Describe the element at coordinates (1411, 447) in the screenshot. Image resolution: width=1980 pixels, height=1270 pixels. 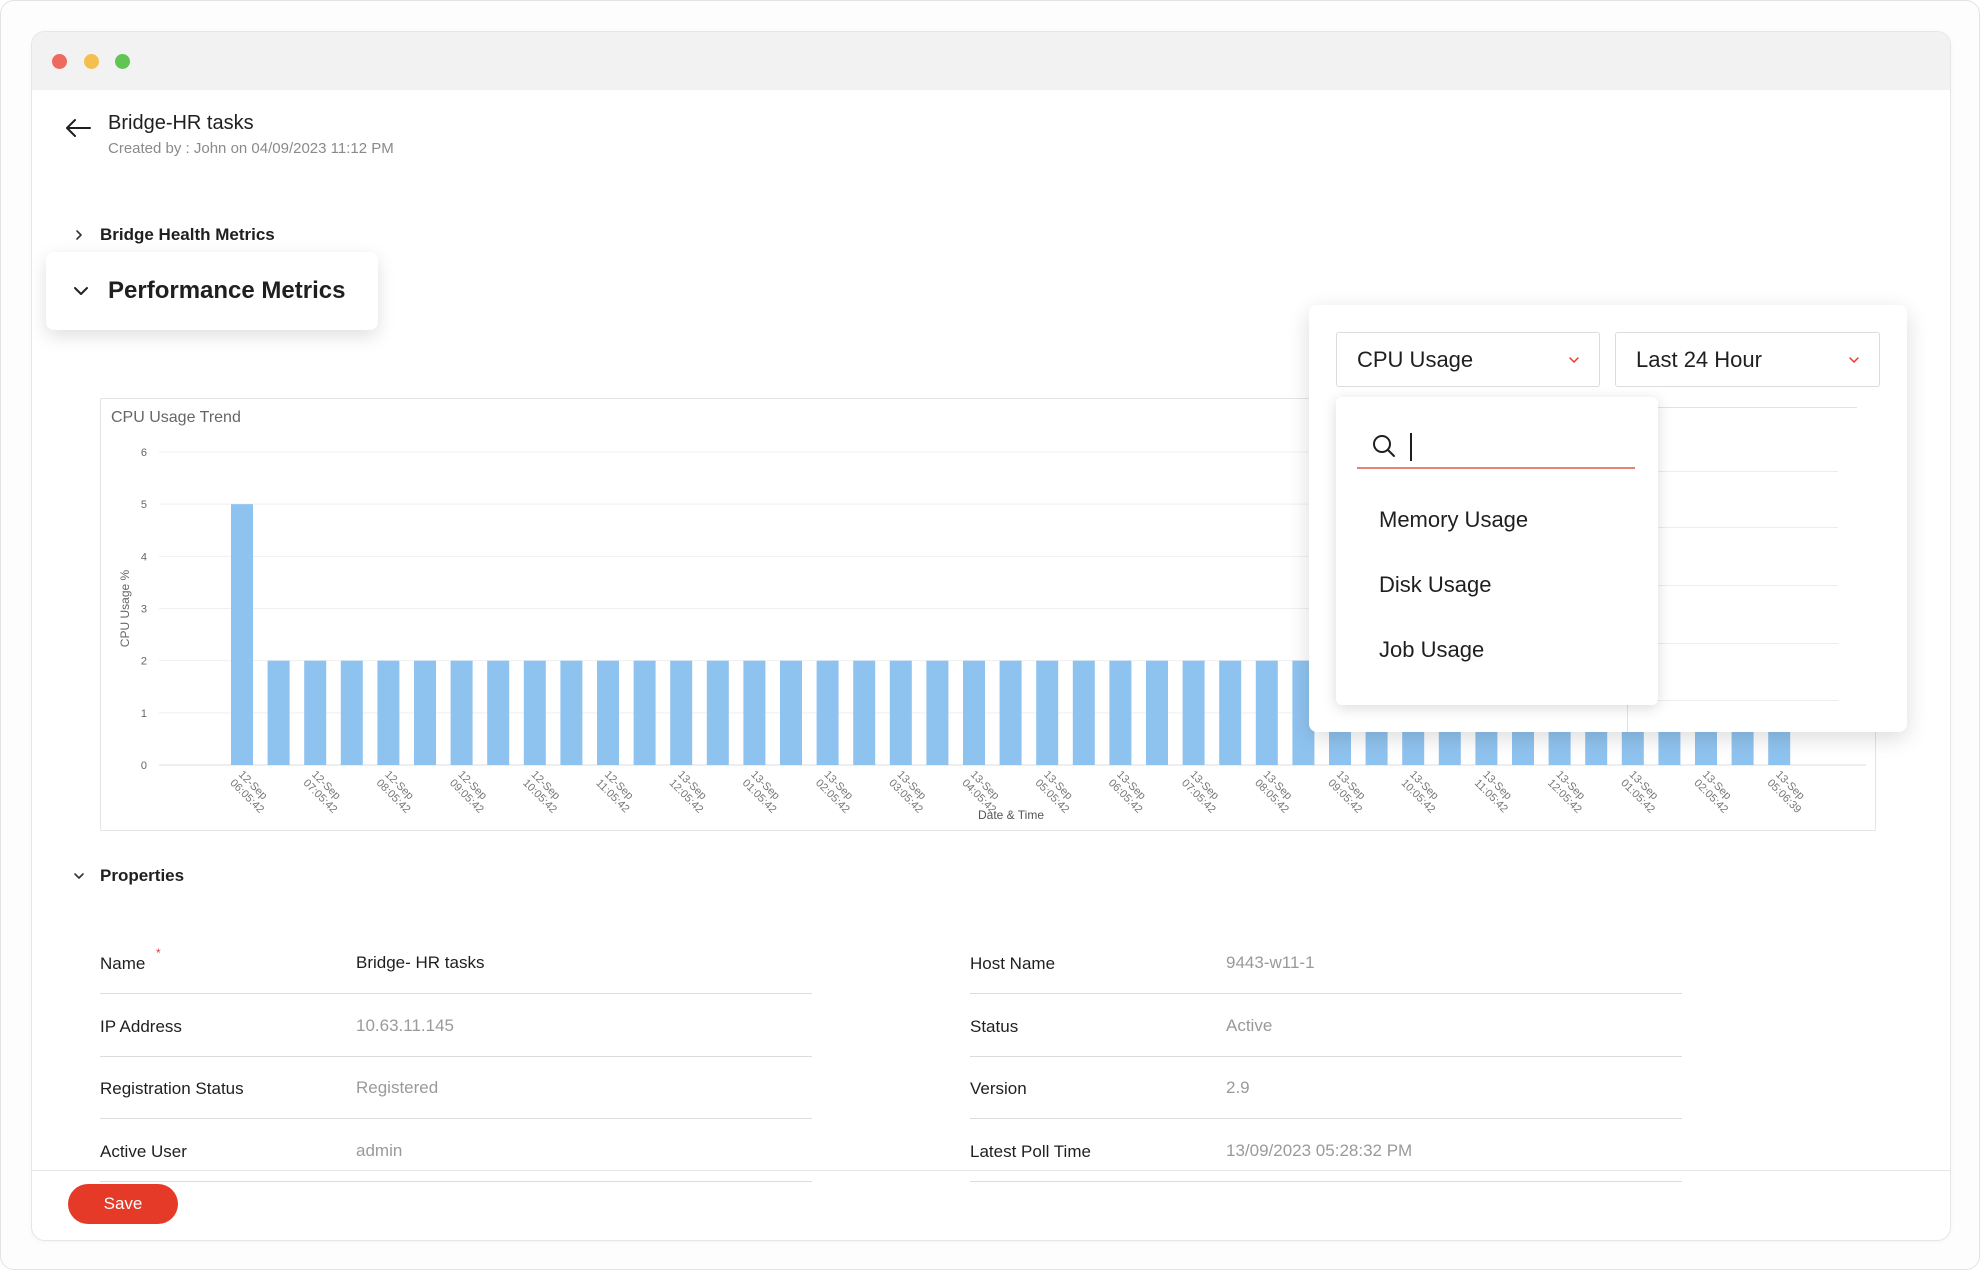
I see `text-caret` at that location.